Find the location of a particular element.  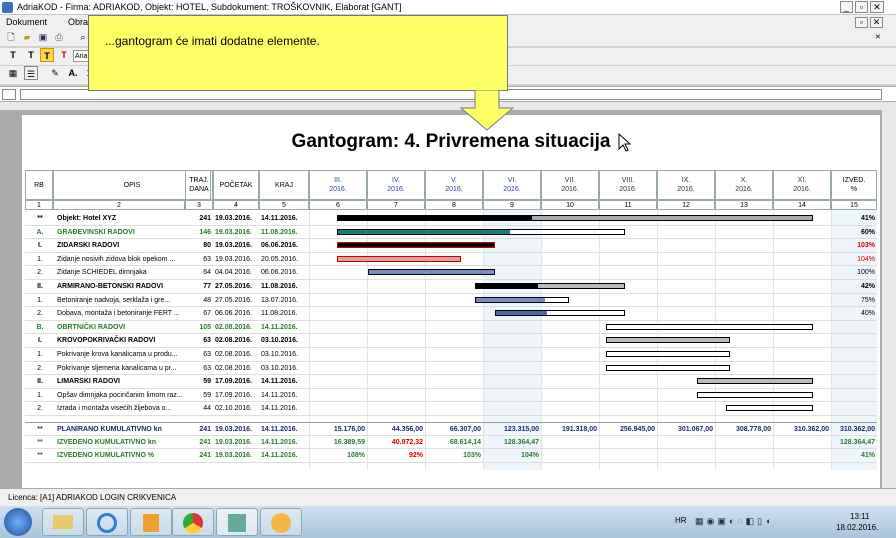

row-izved: 100% is located at coordinates (866, 273).